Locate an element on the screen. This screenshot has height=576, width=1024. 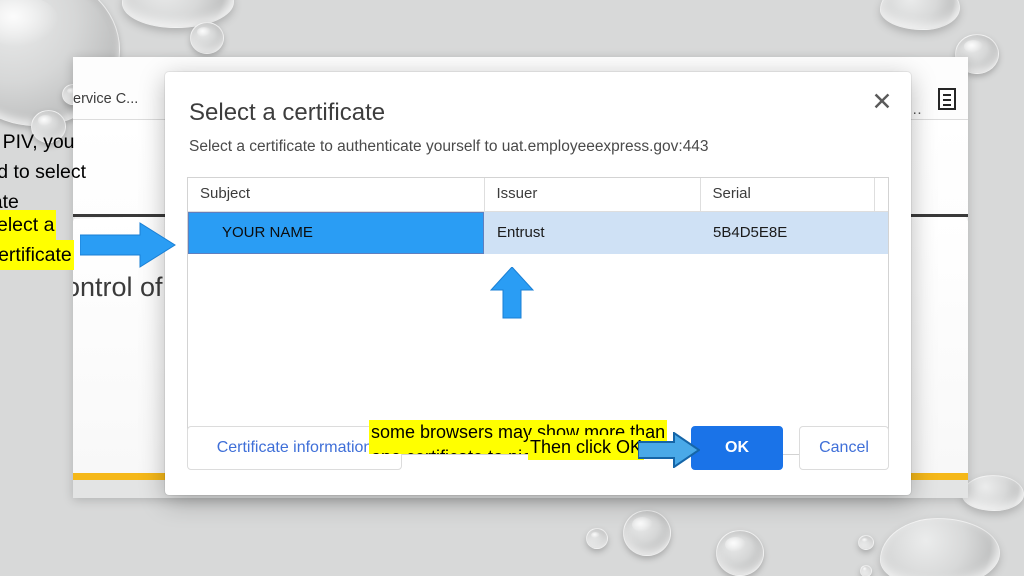
callout-select-a-certificate: Select a Certificate is located at coordinates (37, 240).